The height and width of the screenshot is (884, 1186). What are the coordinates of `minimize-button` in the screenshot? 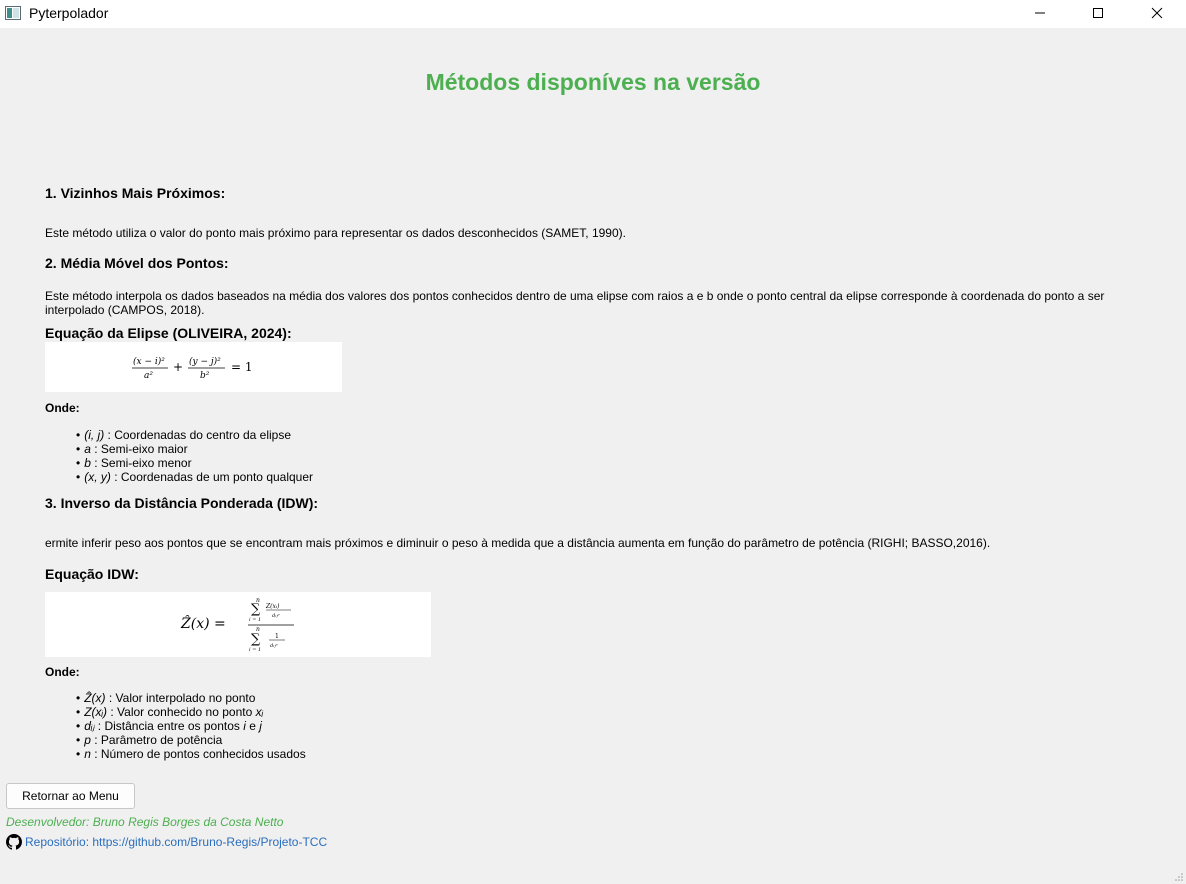 It's located at (1040, 14).